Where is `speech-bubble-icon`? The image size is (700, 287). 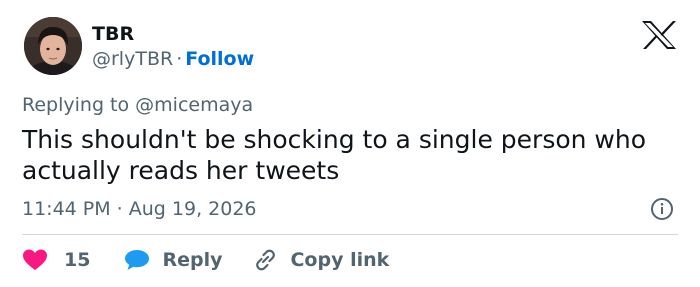 speech-bubble-icon is located at coordinates (137, 260).